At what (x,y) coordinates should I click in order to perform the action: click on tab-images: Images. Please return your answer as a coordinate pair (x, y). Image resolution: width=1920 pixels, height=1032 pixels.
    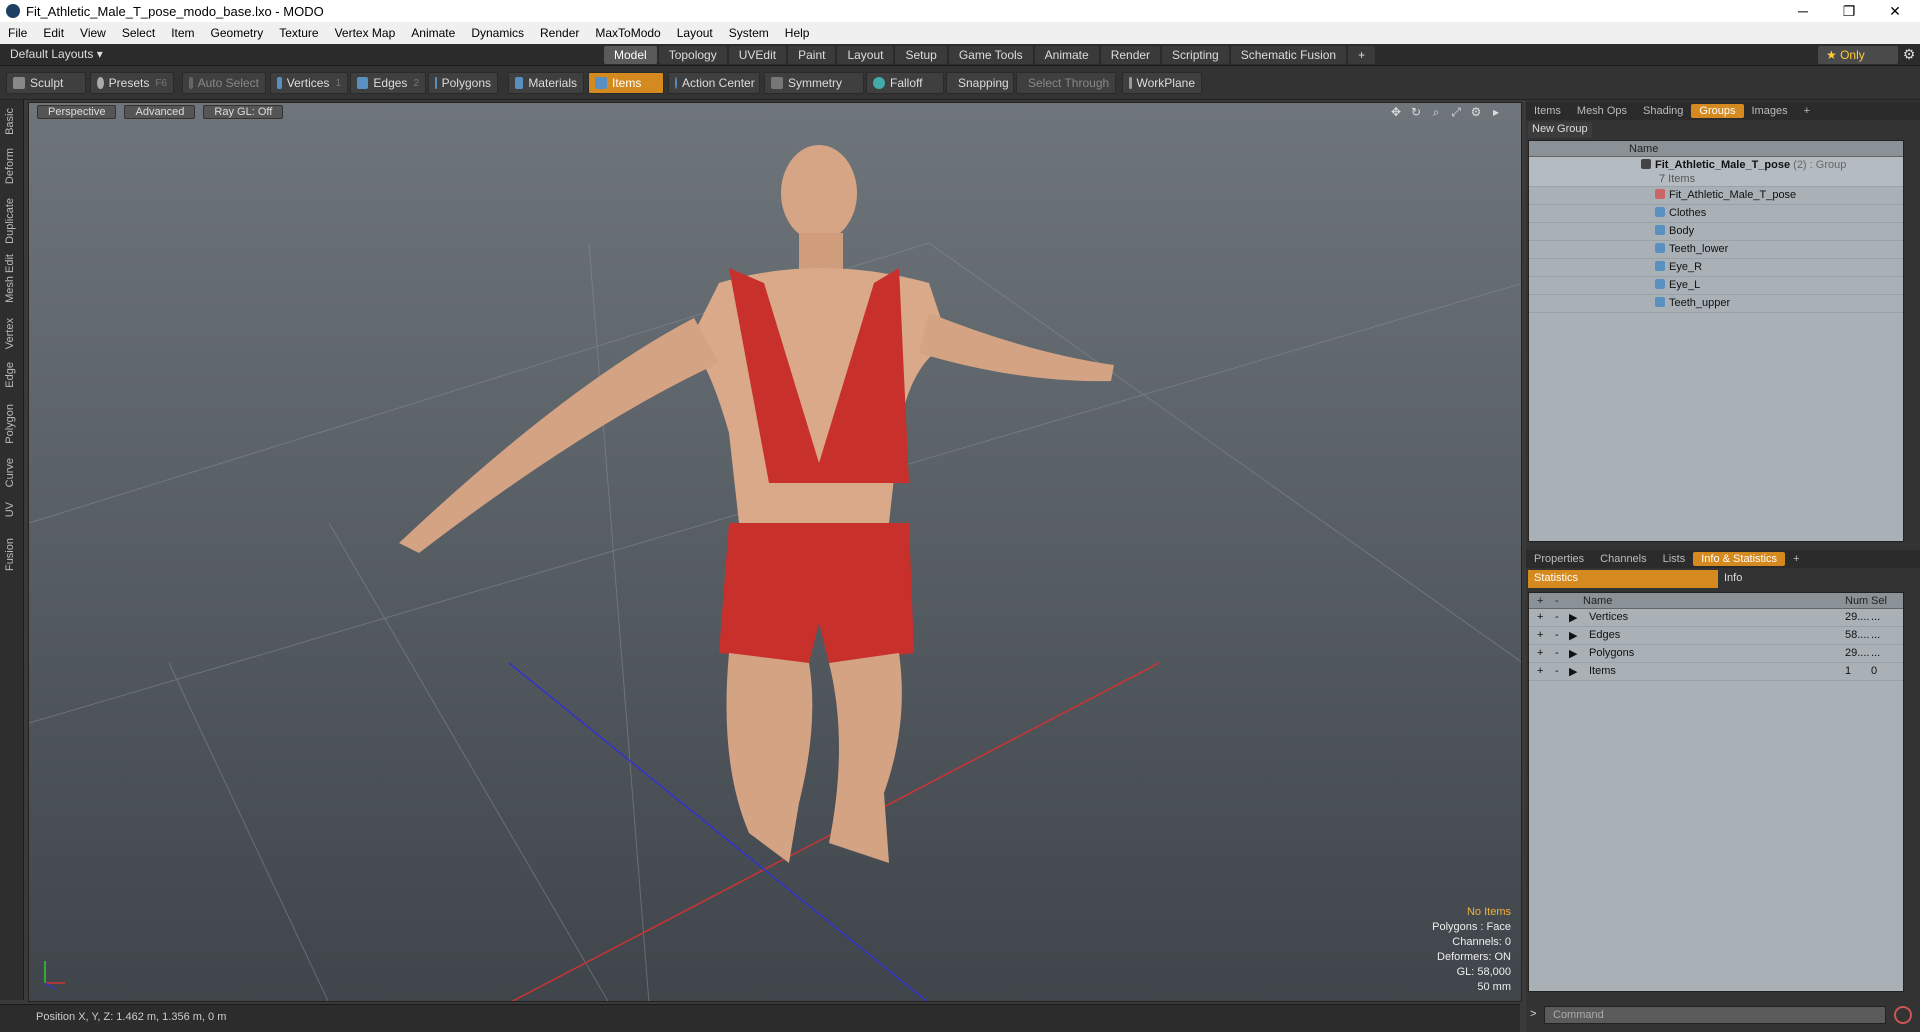
    Looking at the image, I should click on (1770, 111).